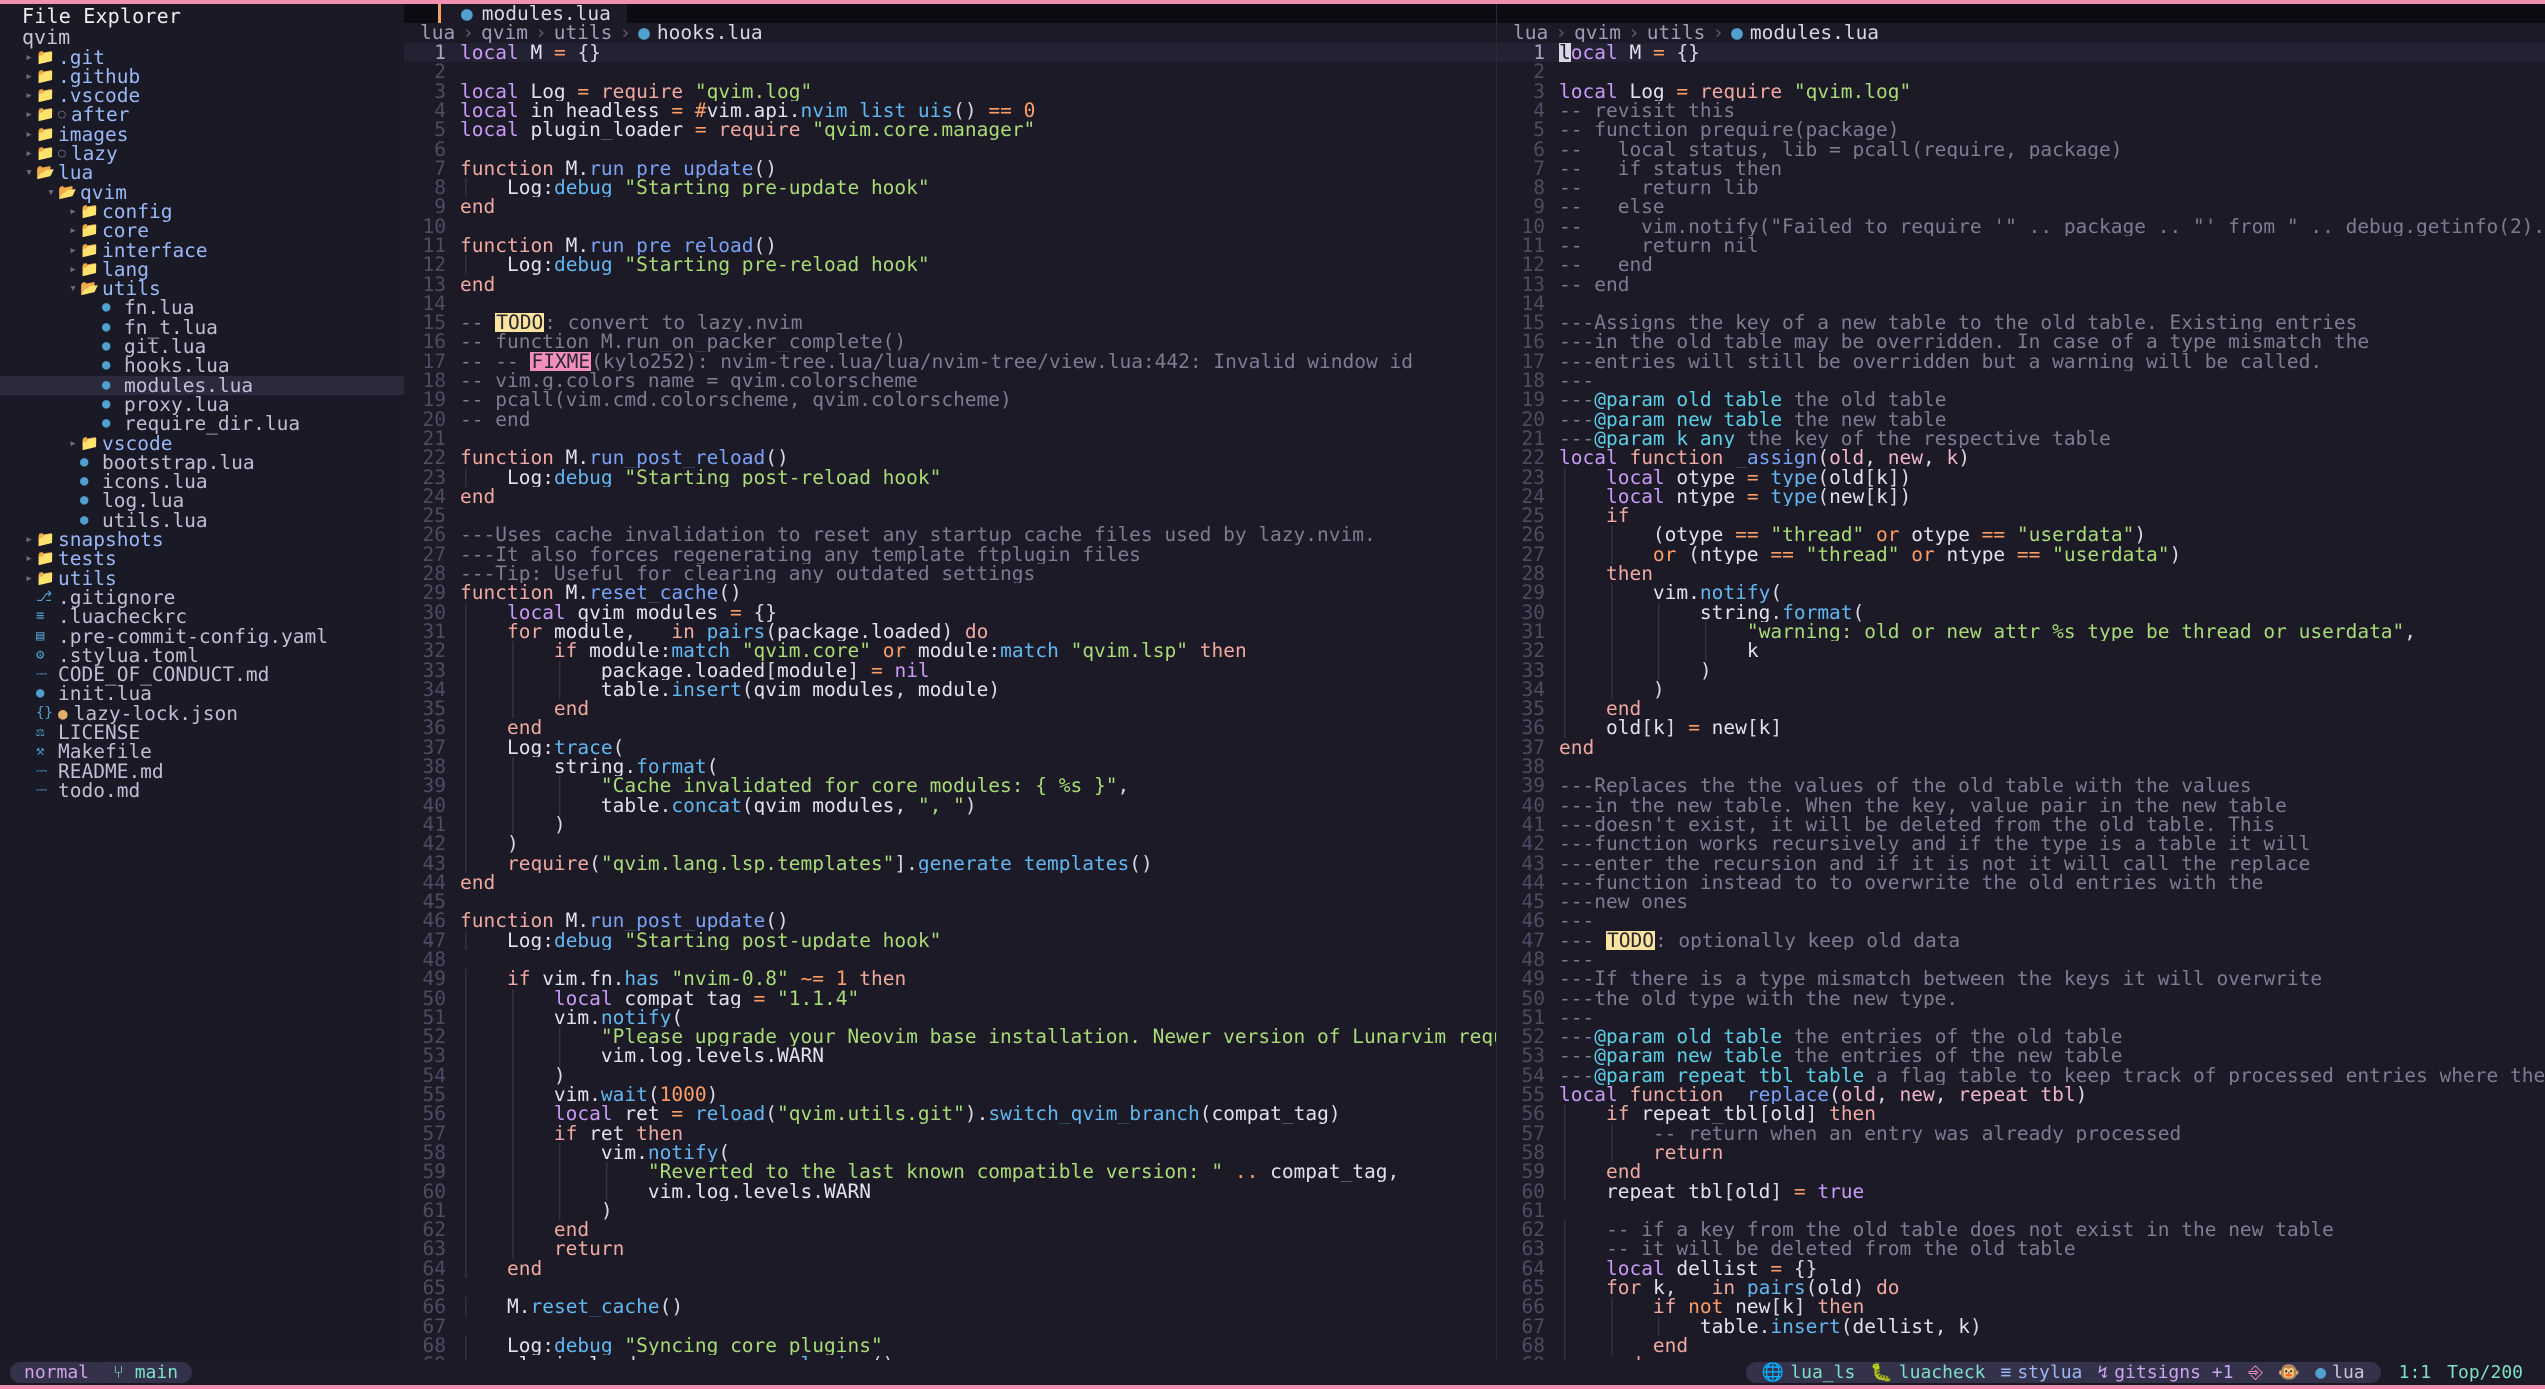  What do you see at coordinates (1776, 728) in the screenshot?
I see `code-token: ]` at bounding box center [1776, 728].